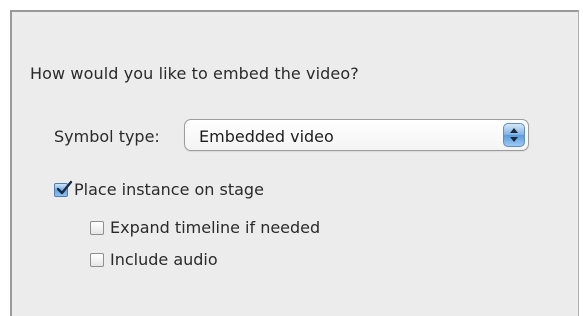 Image resolution: width=583 pixels, height=316 pixels. Describe the element at coordinates (215, 227) in the screenshot. I see `expand-timeline-label: Expand timeline if needed` at that location.